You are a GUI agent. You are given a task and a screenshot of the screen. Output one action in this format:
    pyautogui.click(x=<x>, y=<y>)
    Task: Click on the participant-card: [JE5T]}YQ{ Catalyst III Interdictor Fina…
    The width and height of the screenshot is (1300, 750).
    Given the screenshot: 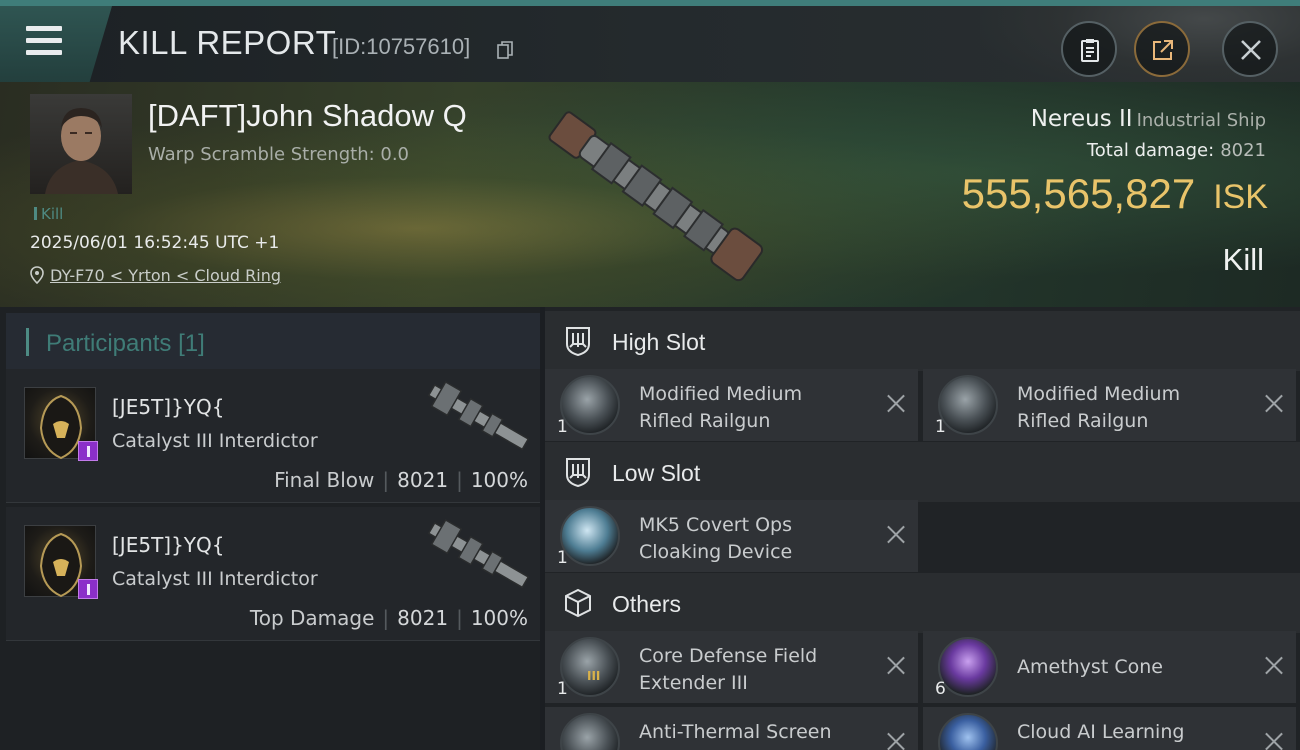 What is the action you would take?
    pyautogui.click(x=273, y=436)
    